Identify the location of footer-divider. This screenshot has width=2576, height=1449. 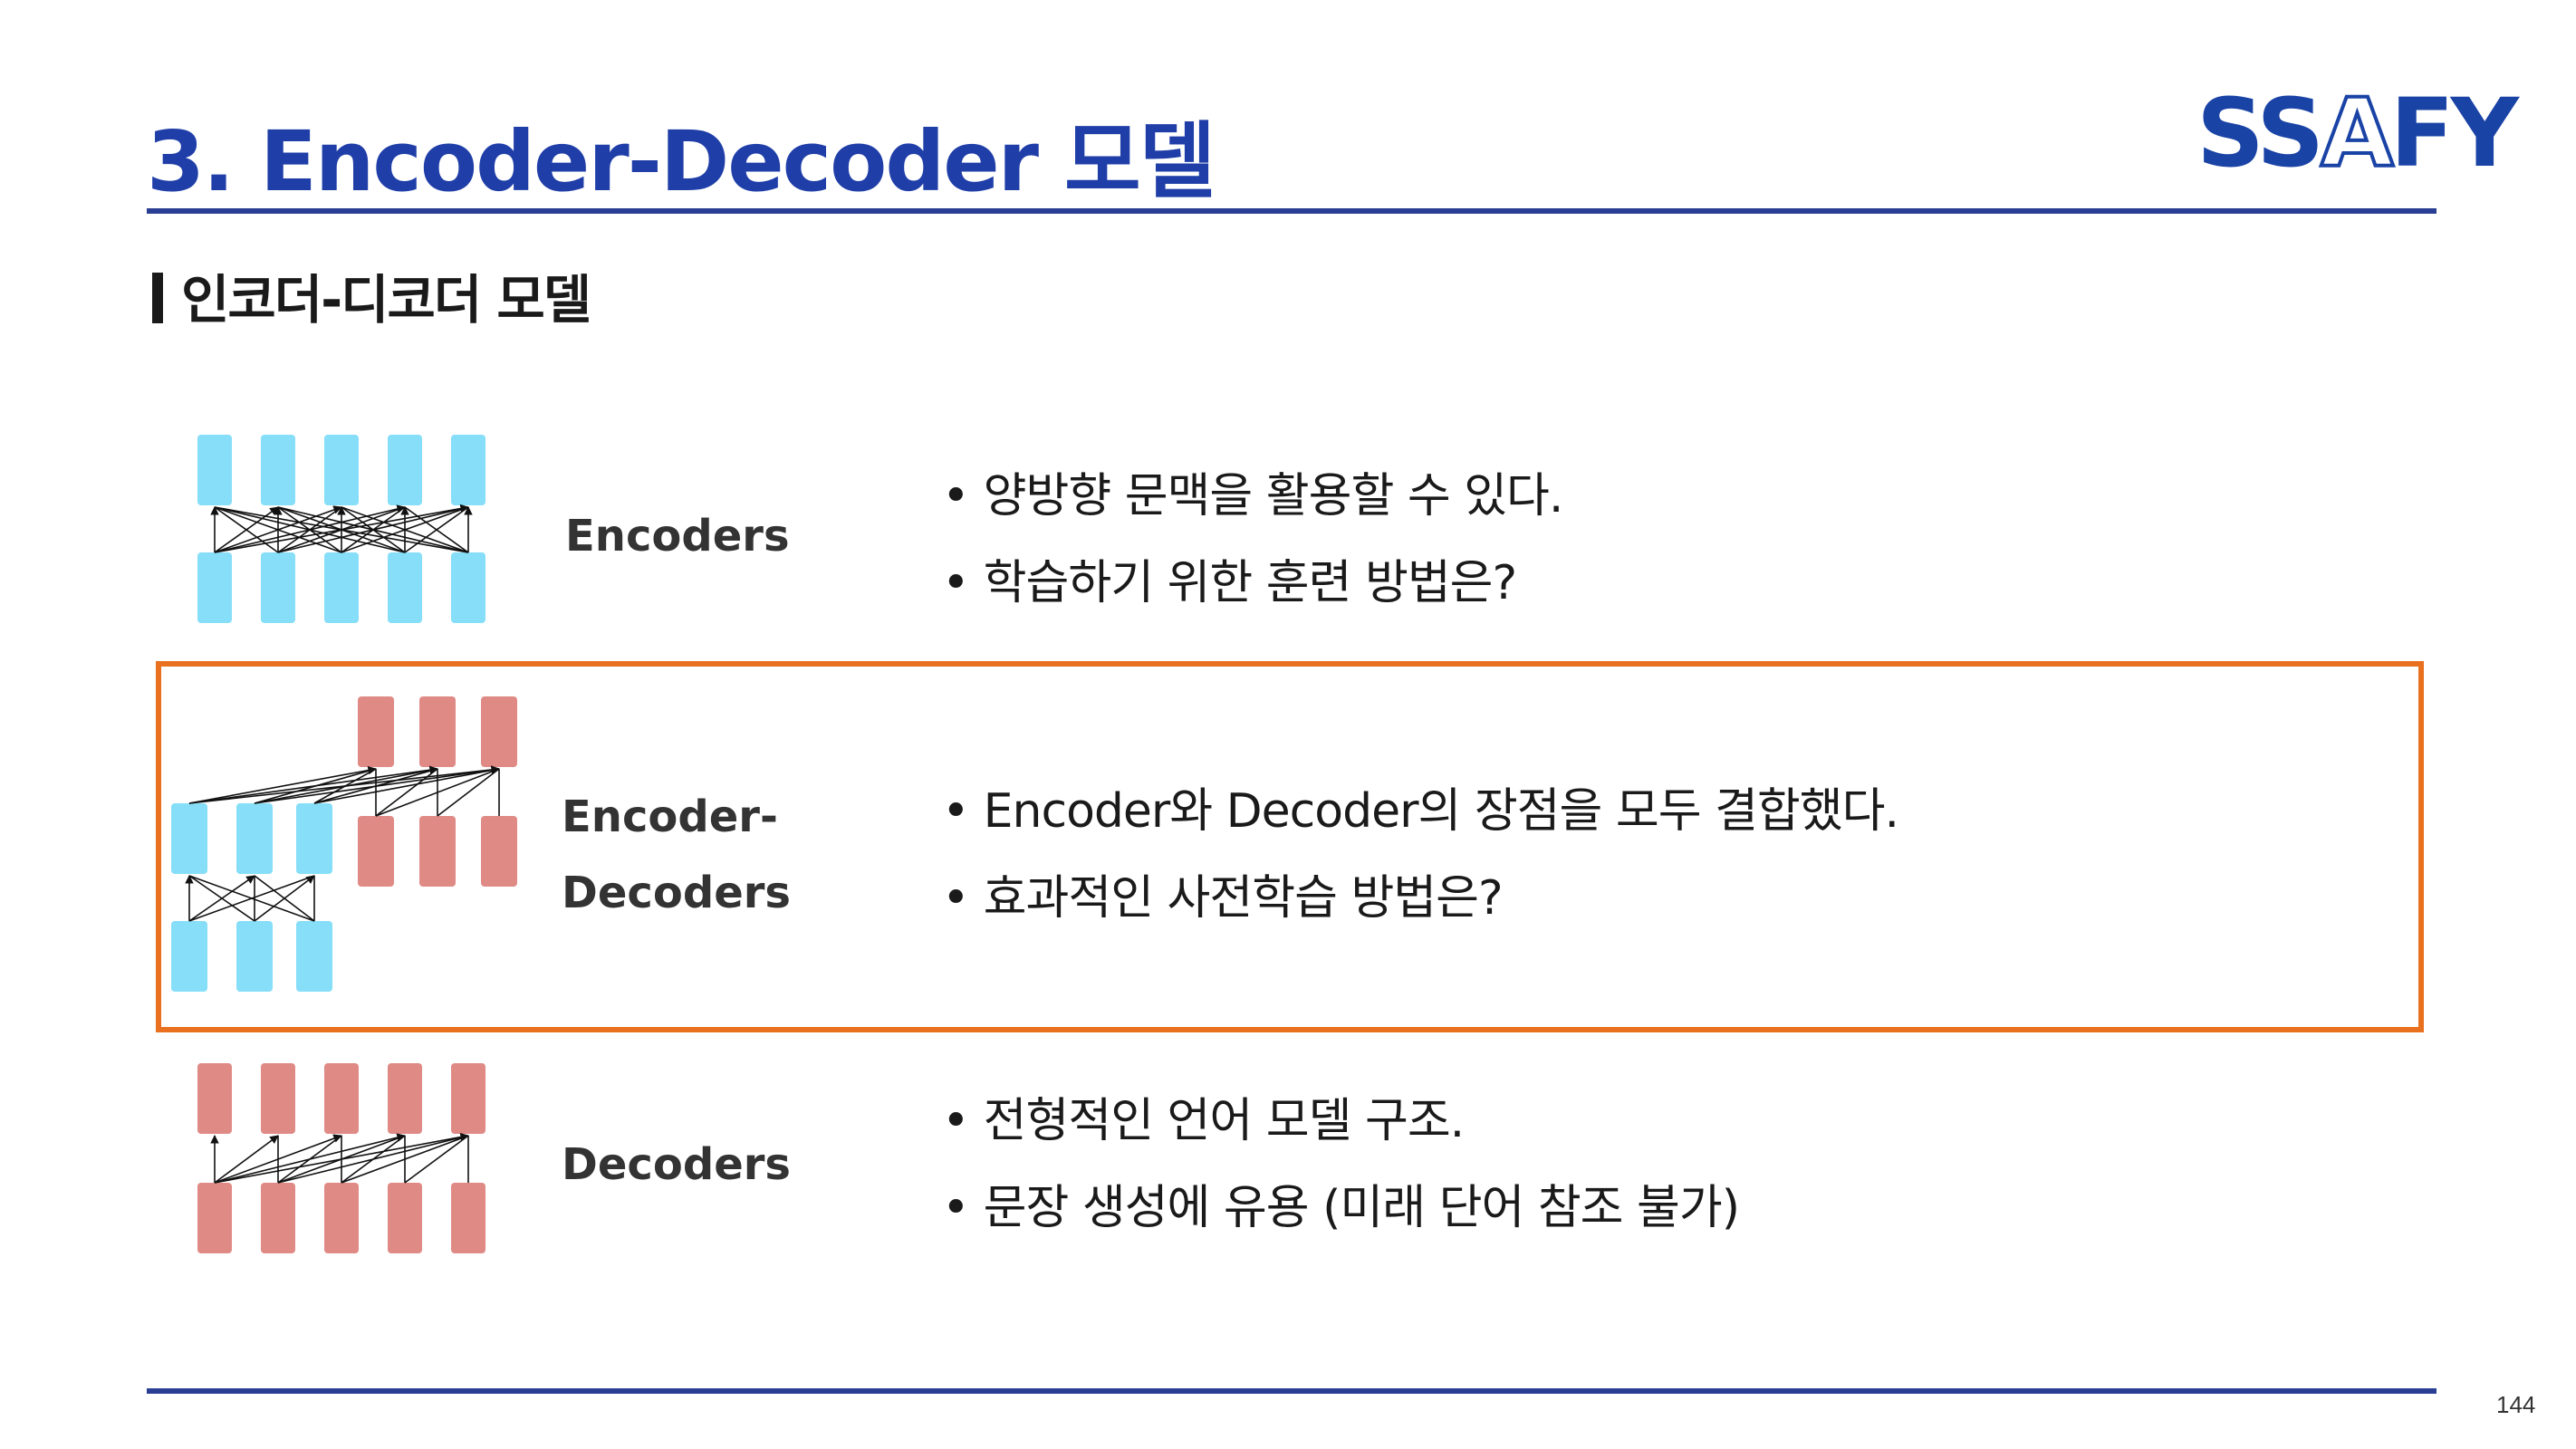
(1292, 1391).